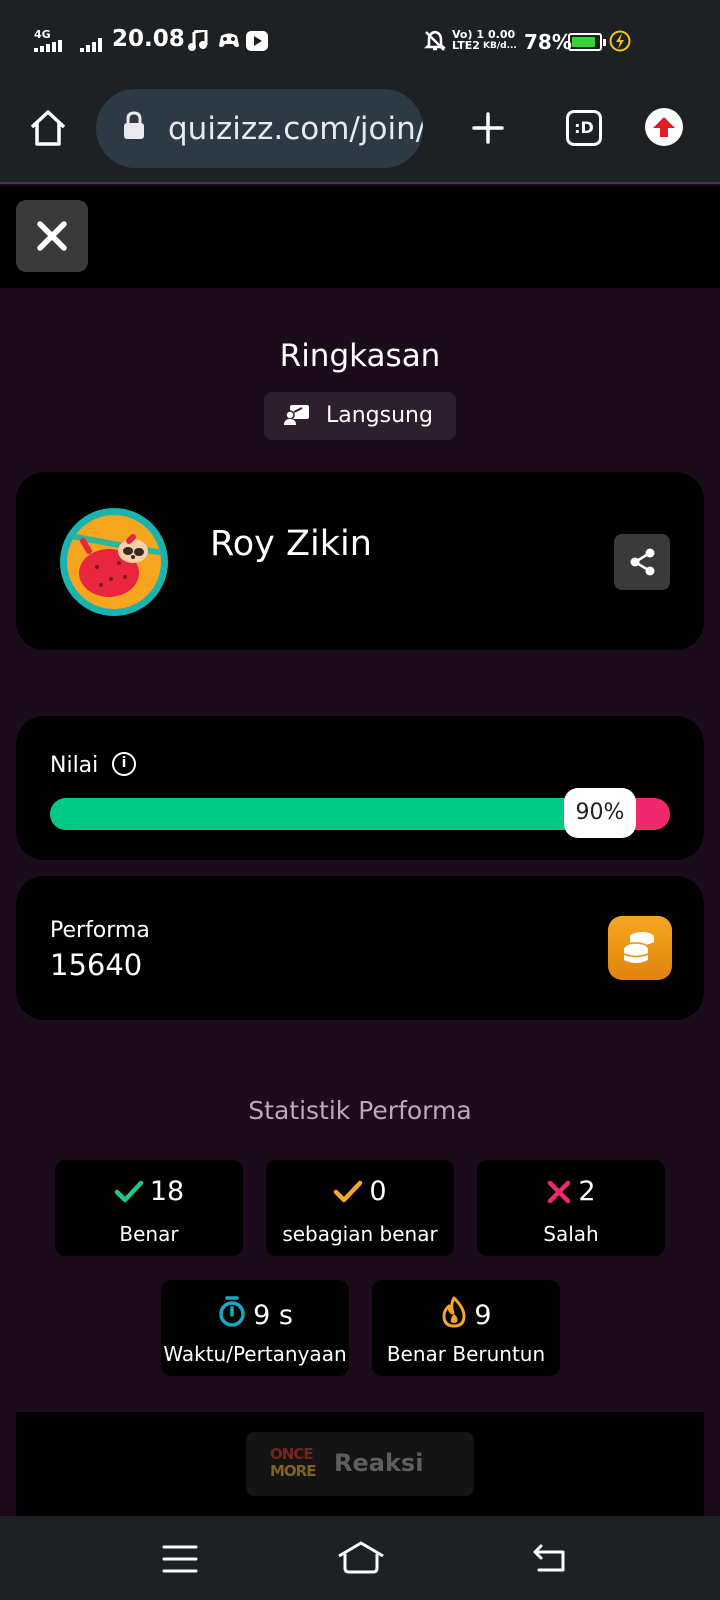 This screenshot has height=1600, width=720. Describe the element at coordinates (360, 356) in the screenshot. I see `page-title: Ringkasan` at that location.